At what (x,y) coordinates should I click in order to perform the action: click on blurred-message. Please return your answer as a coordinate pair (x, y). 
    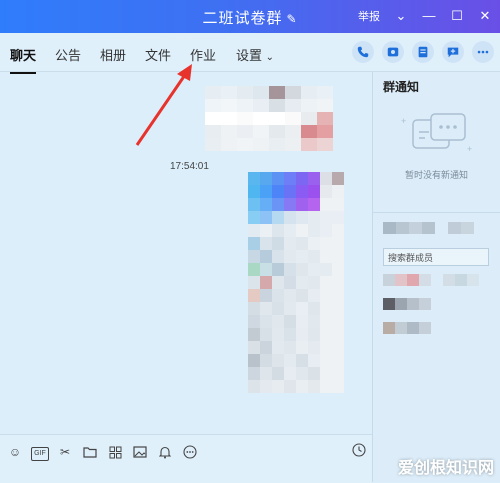
    Looking at the image, I should click on (269, 118).